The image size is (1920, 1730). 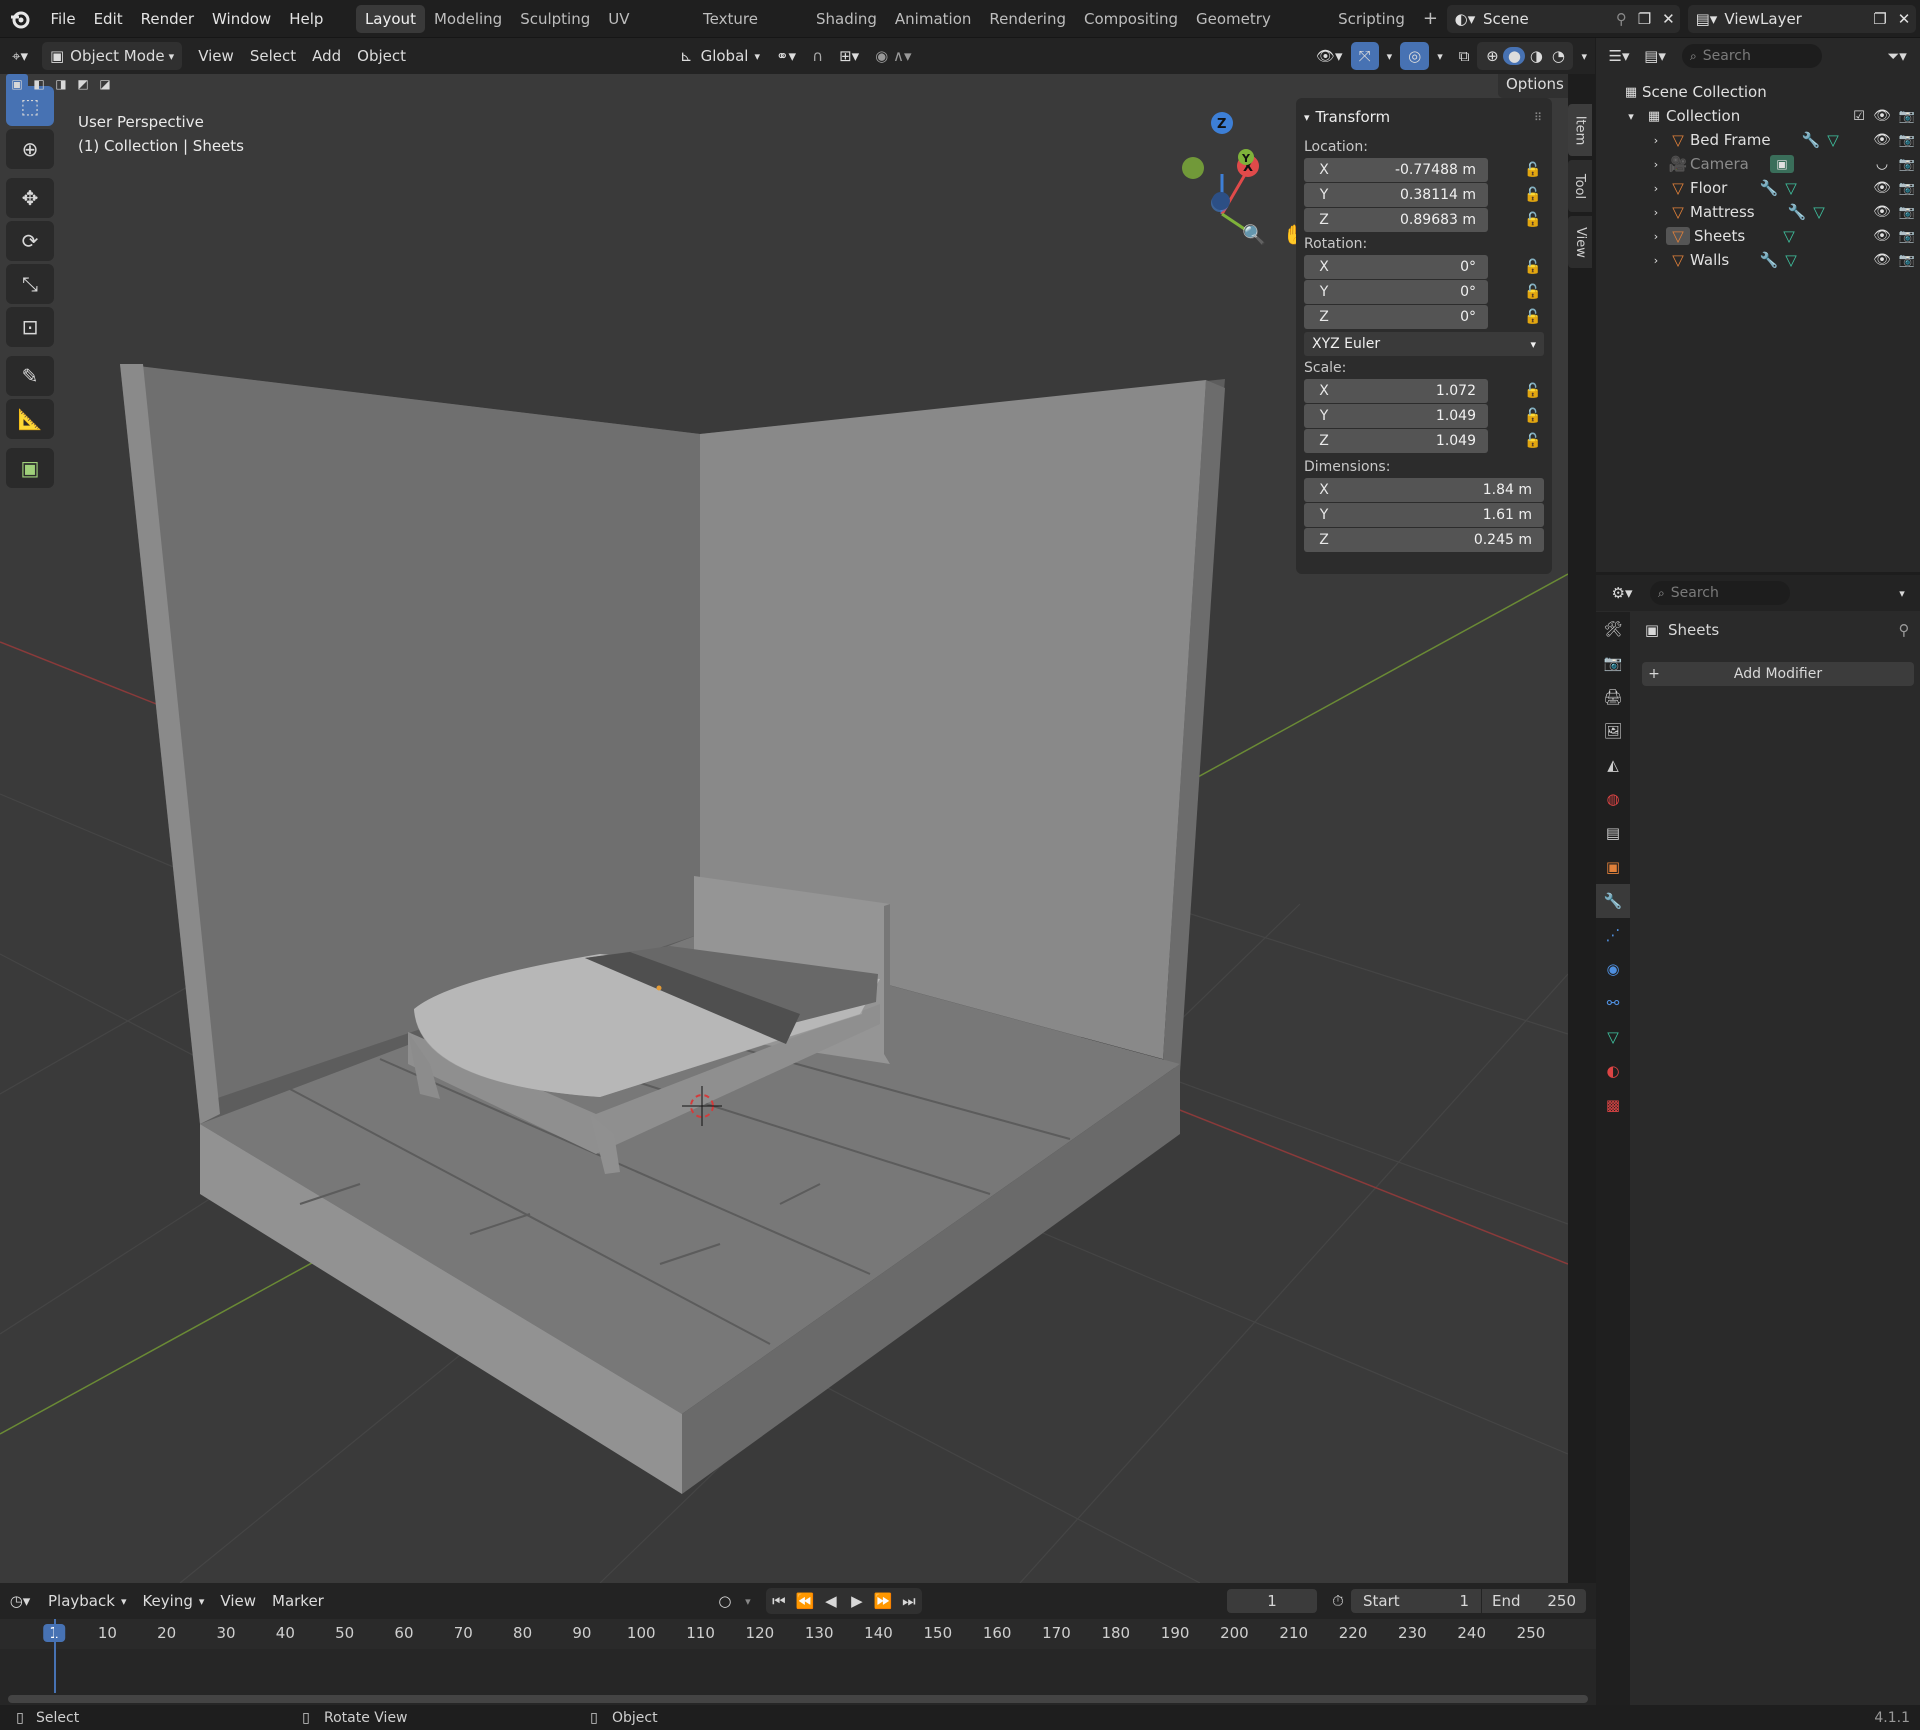 I want to click on rotation-z-field: Z 0° 🔓, so click(x=1423, y=317).